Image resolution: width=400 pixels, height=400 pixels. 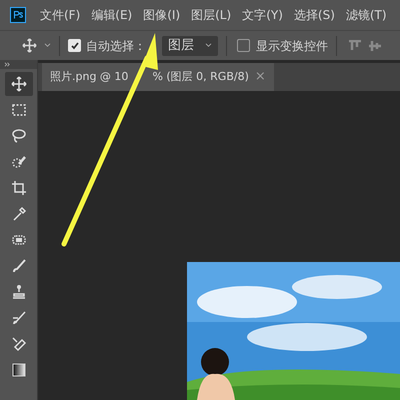 What do you see at coordinates (314, 15) in the screenshot?
I see `menu-item: 选择(S)` at bounding box center [314, 15].